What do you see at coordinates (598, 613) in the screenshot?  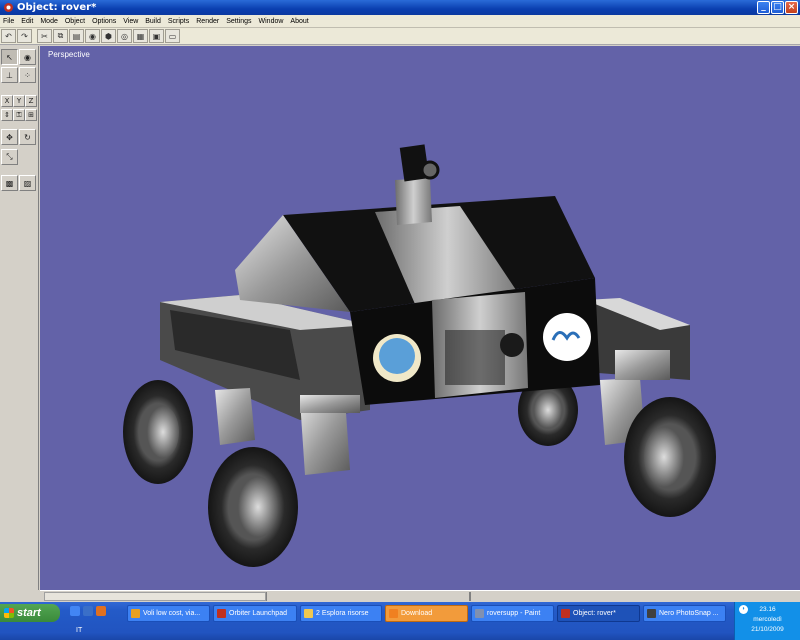 I see `task-object-rover: Object: rover*` at bounding box center [598, 613].